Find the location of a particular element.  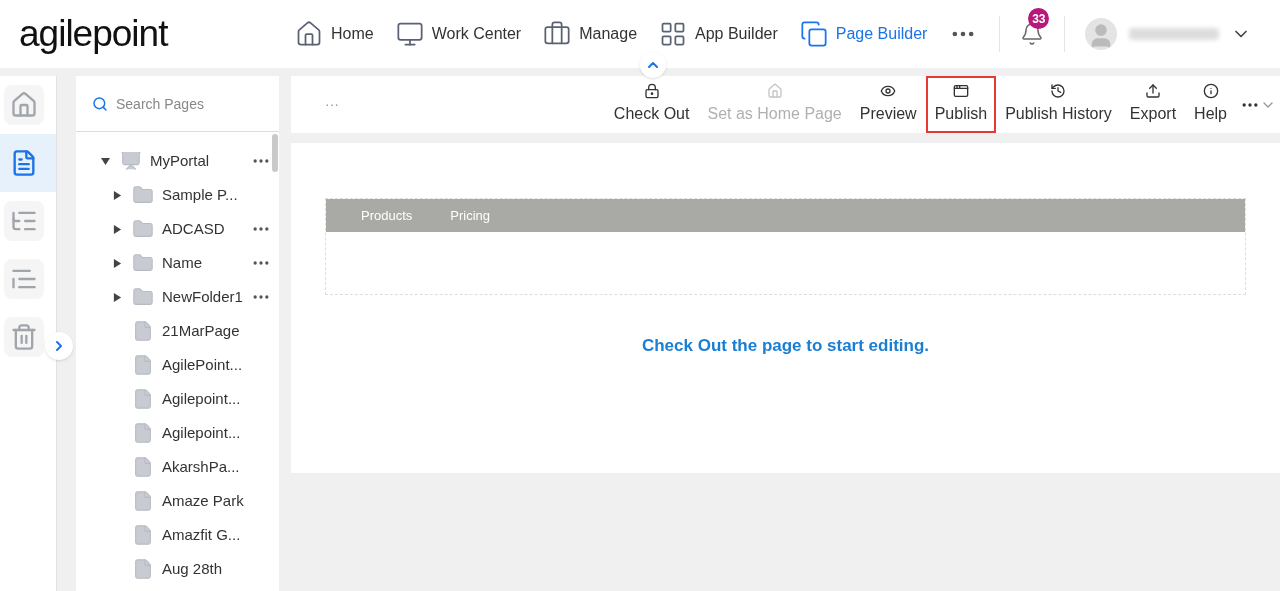

search-box: Search Pages is located at coordinates (177, 104).